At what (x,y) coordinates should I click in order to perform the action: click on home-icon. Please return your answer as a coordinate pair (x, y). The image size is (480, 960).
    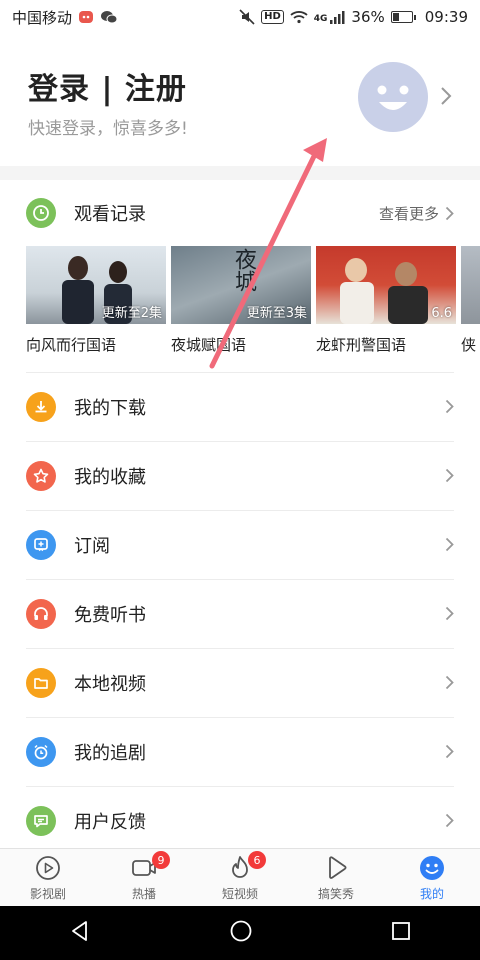
    Looking at the image, I should click on (241, 933).